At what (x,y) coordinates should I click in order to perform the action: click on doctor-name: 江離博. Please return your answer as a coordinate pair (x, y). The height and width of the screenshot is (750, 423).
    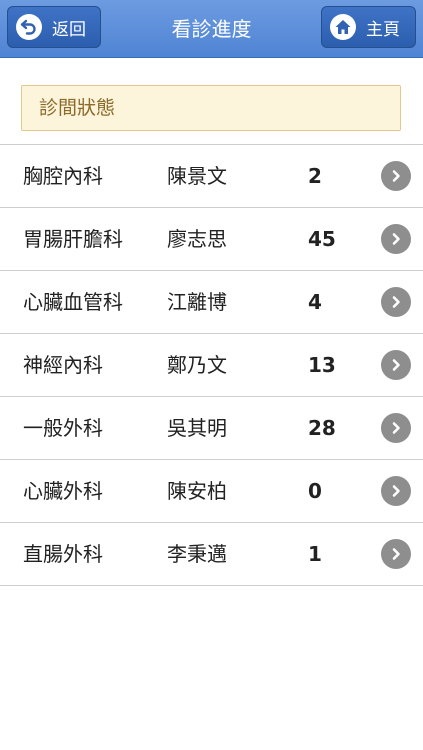
    Looking at the image, I should click on (197, 302).